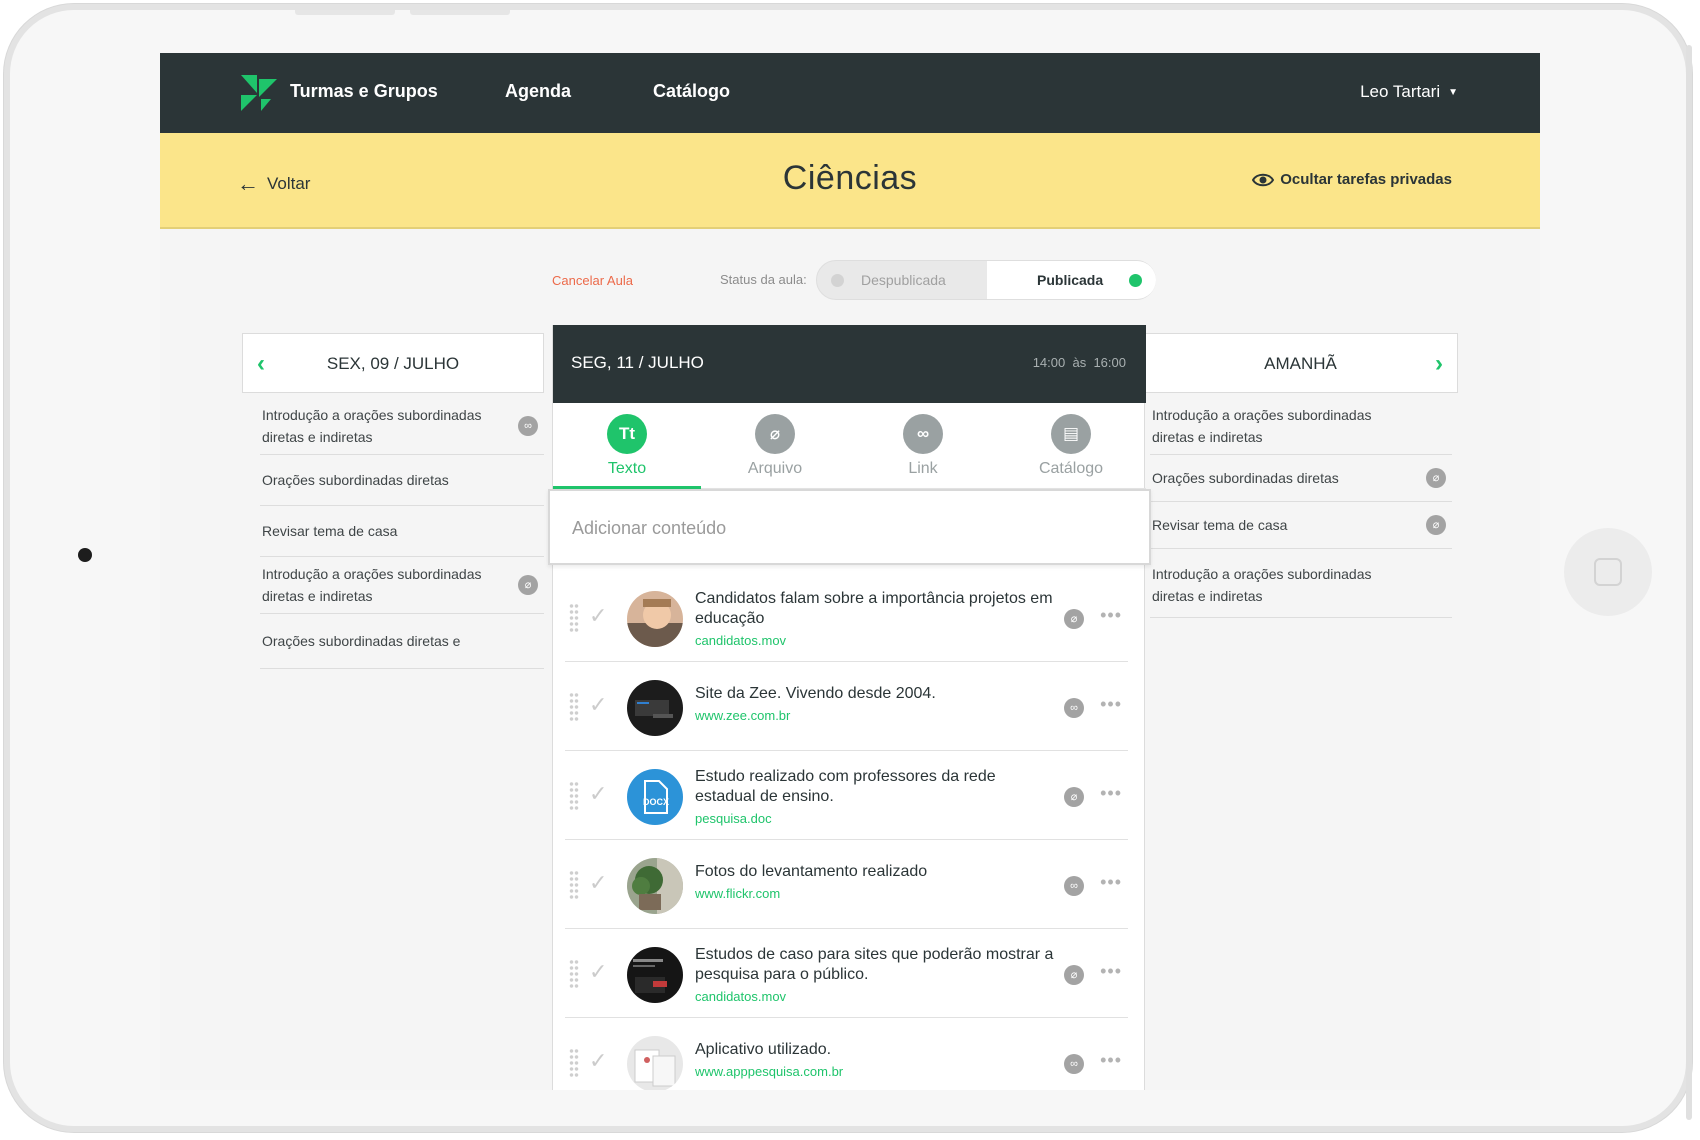  Describe the element at coordinates (1263, 180) in the screenshot. I see `eye-icon` at that location.